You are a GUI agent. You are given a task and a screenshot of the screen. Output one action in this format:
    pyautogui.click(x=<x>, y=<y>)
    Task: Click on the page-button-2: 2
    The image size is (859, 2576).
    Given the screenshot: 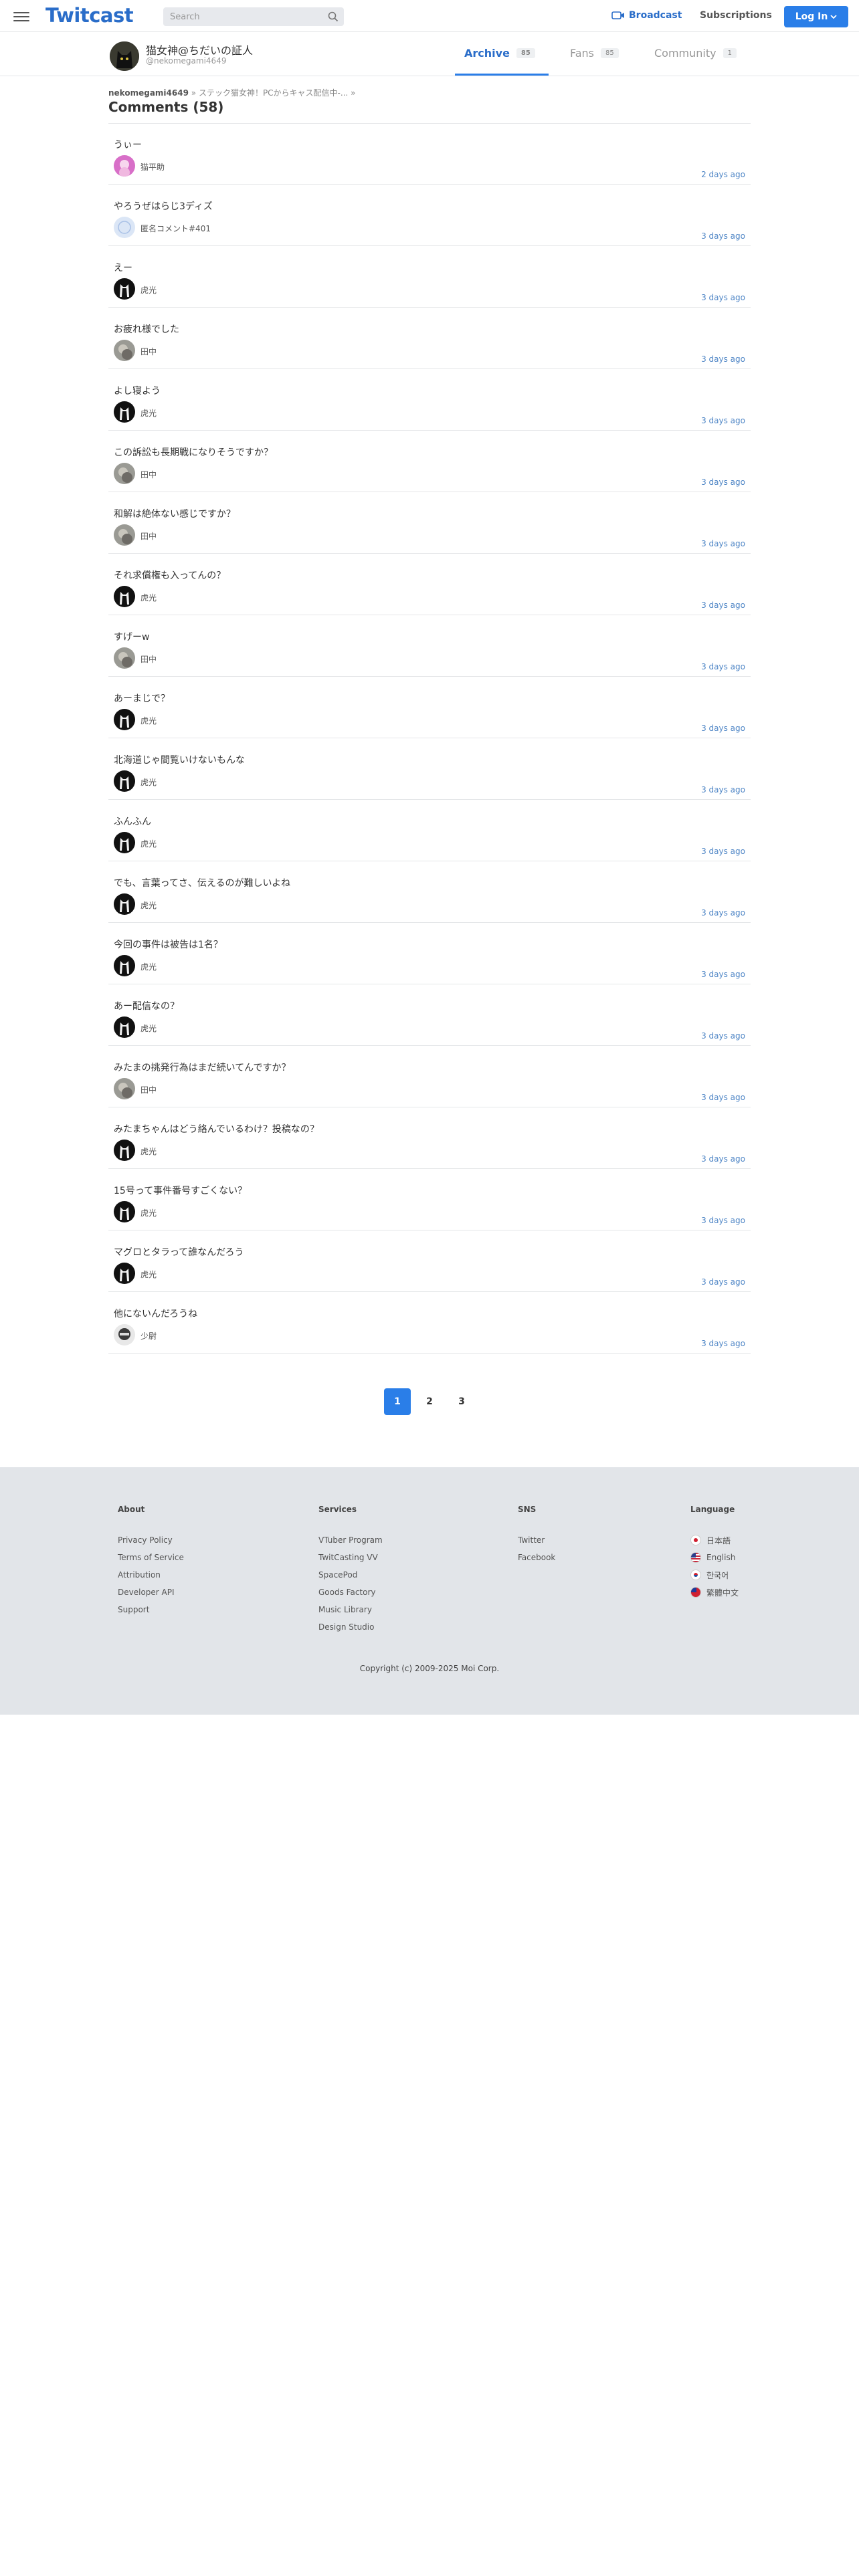 What is the action you would take?
    pyautogui.click(x=429, y=1401)
    